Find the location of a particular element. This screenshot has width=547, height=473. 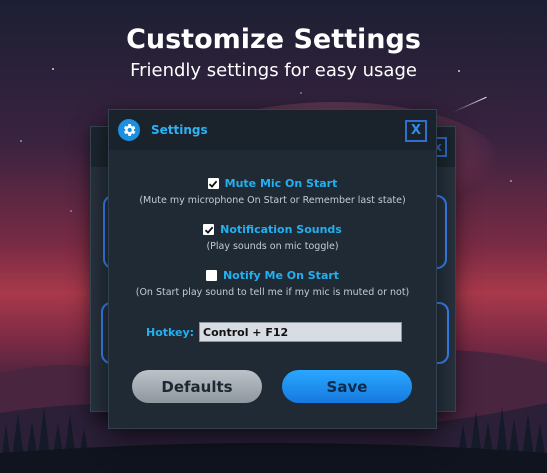

banner-subtitle: Friendly settings for easy usage is located at coordinates (273, 70).